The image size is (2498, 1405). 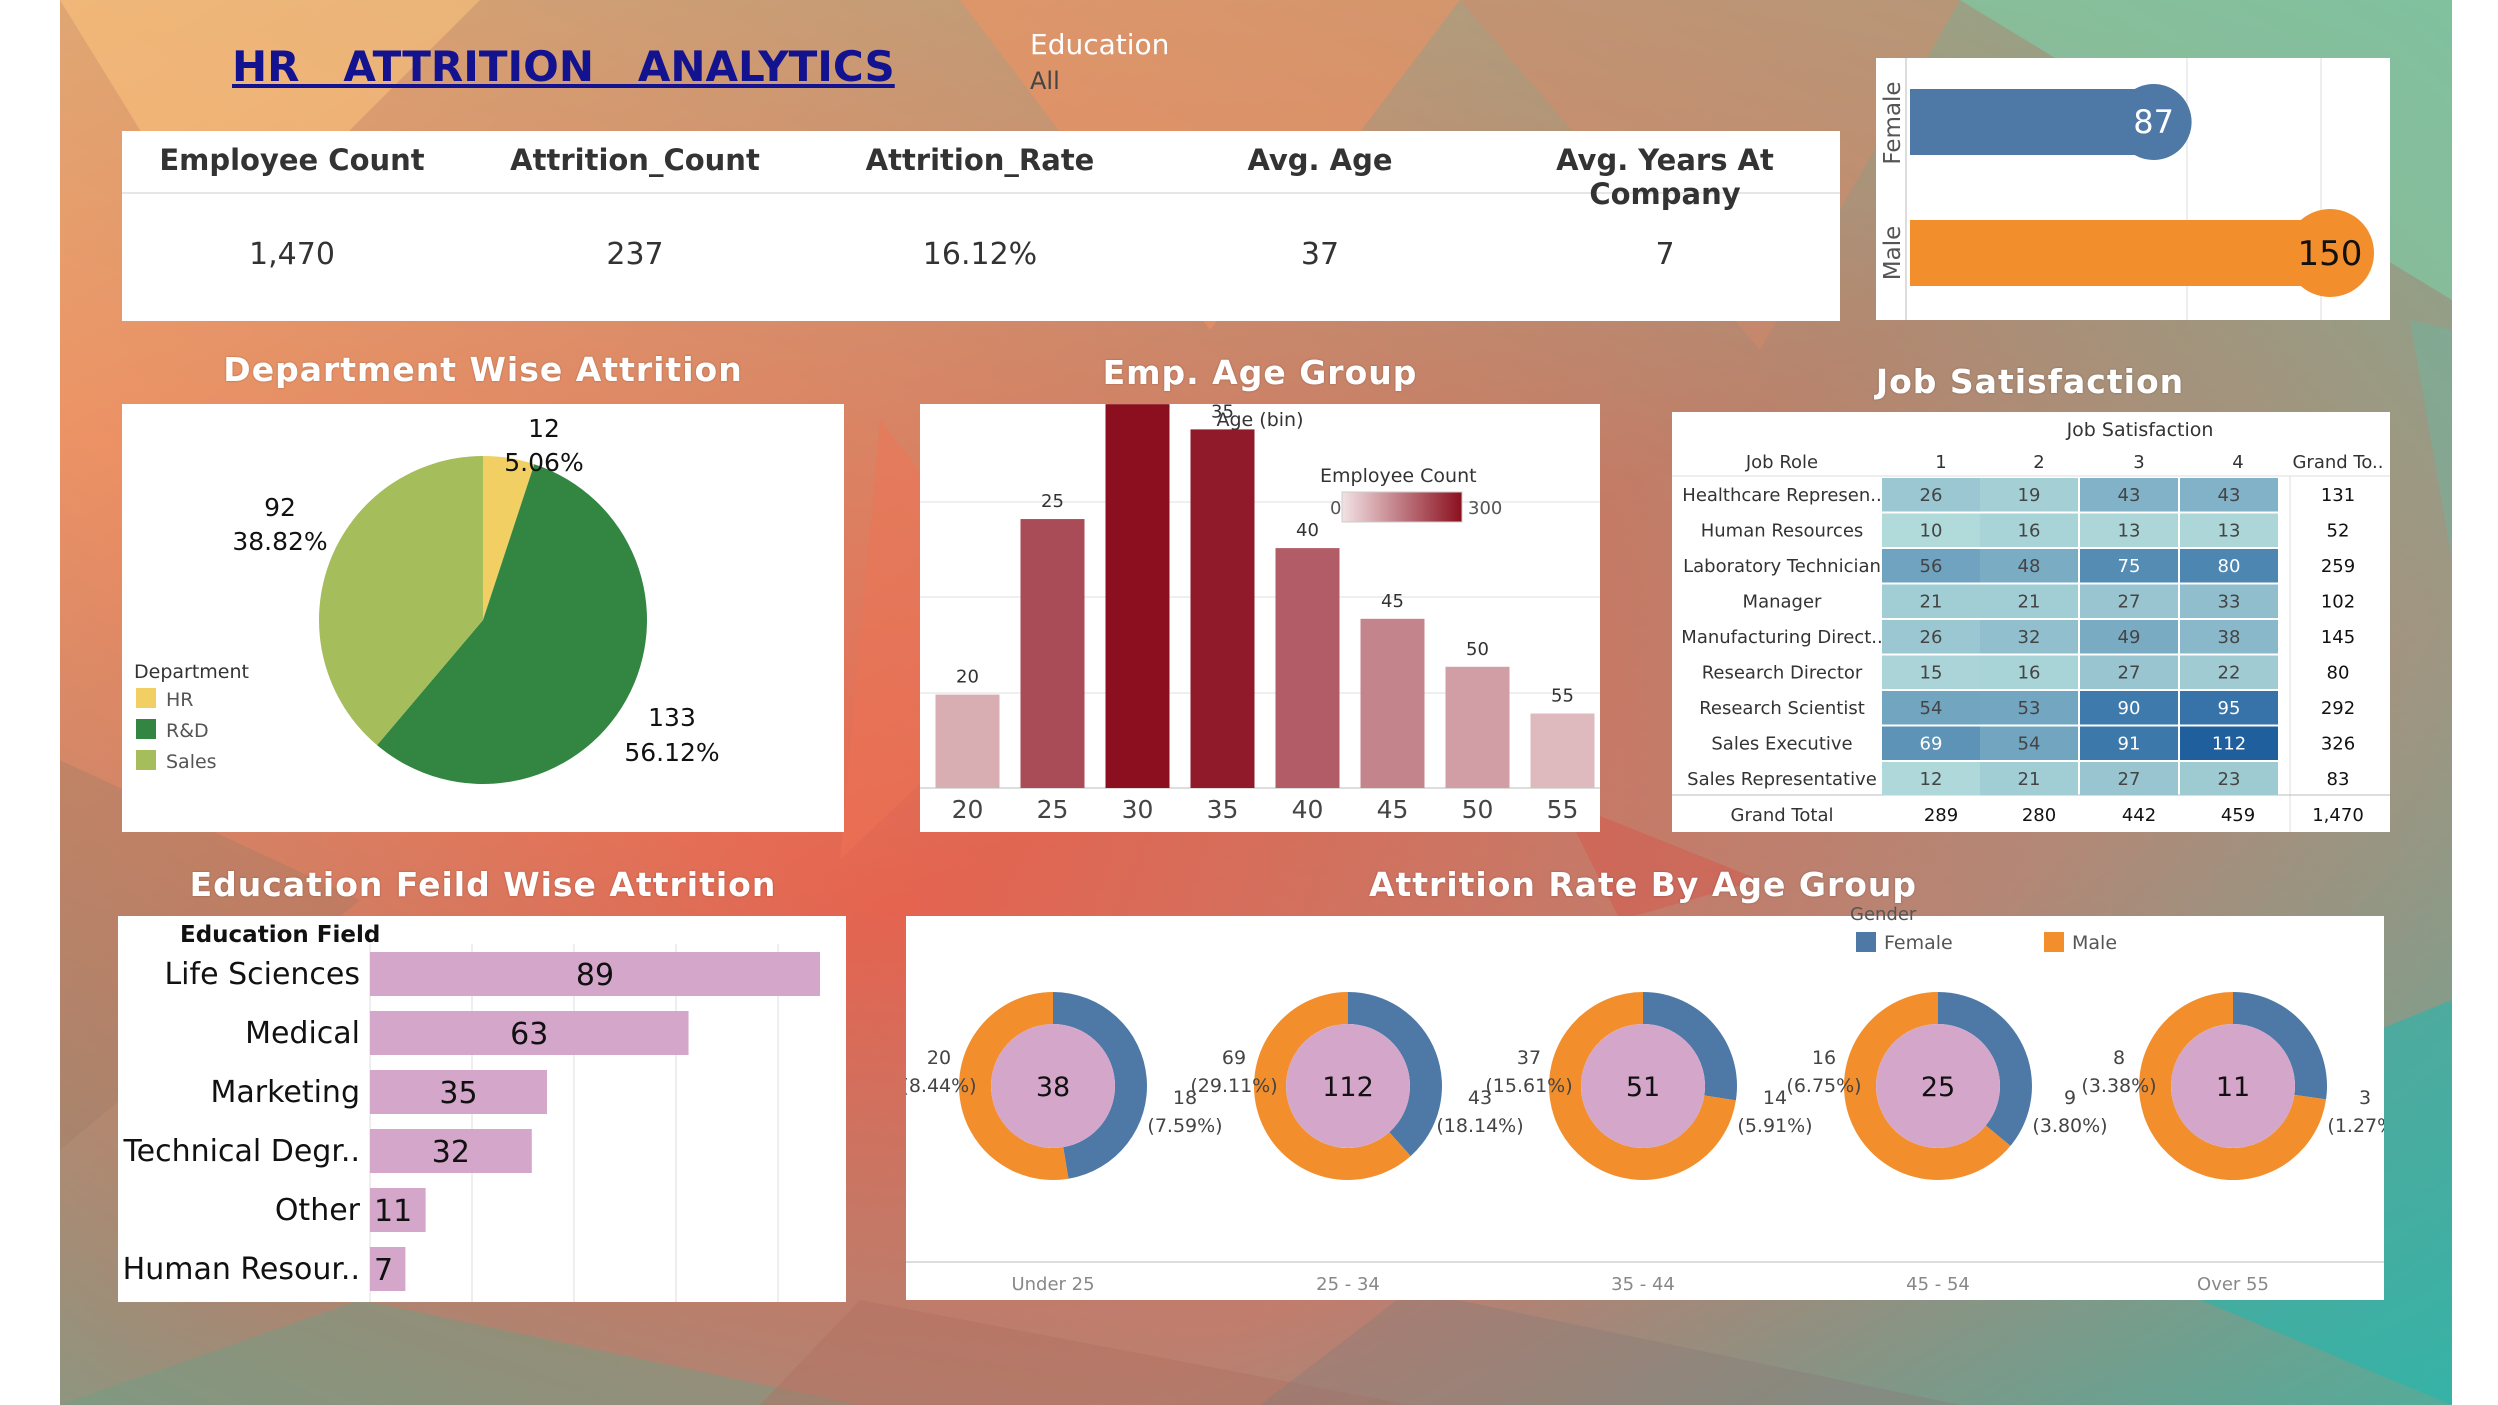 What do you see at coordinates (1643, 1087) in the screenshot?
I see `rate-donut-total: 51` at bounding box center [1643, 1087].